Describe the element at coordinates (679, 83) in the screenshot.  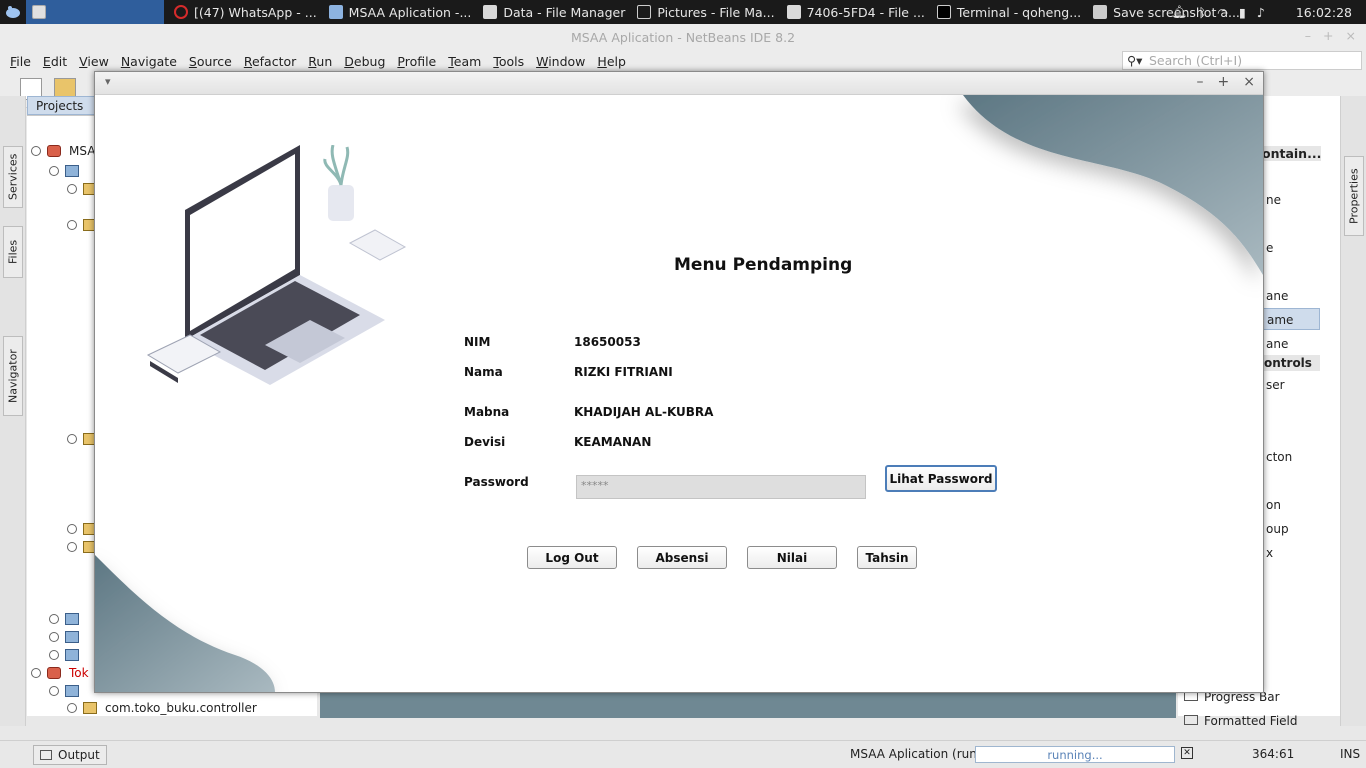
I see `app-titlebar: ▾ – + ×` at that location.